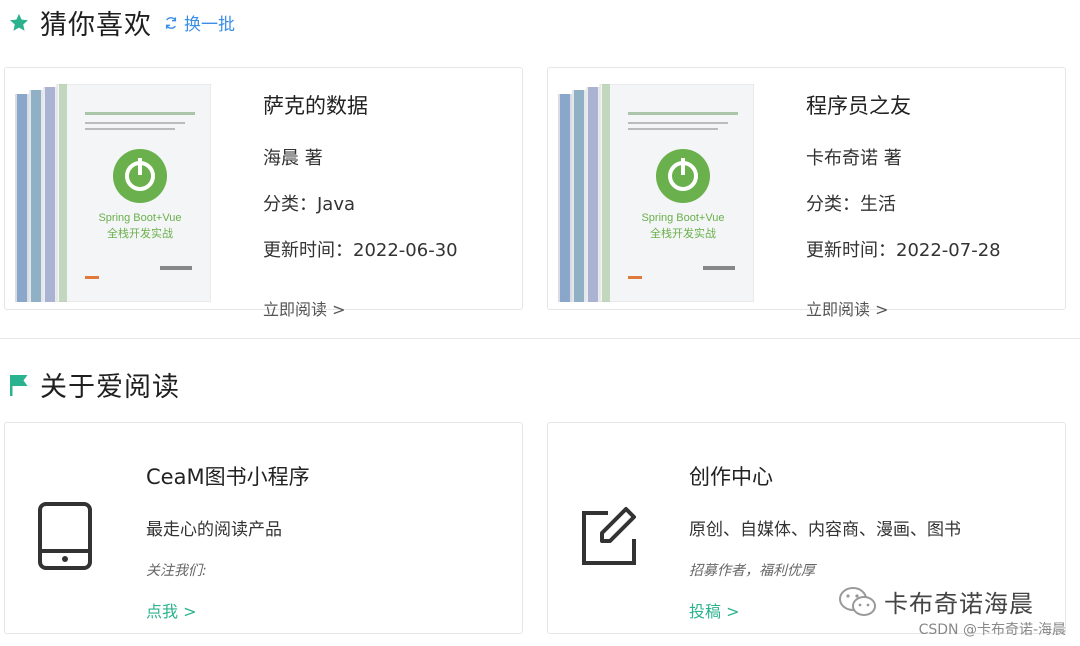 This screenshot has width=1080, height=646. What do you see at coordinates (228, 610) in the screenshot?
I see `click-me-link: 点我 >` at bounding box center [228, 610].